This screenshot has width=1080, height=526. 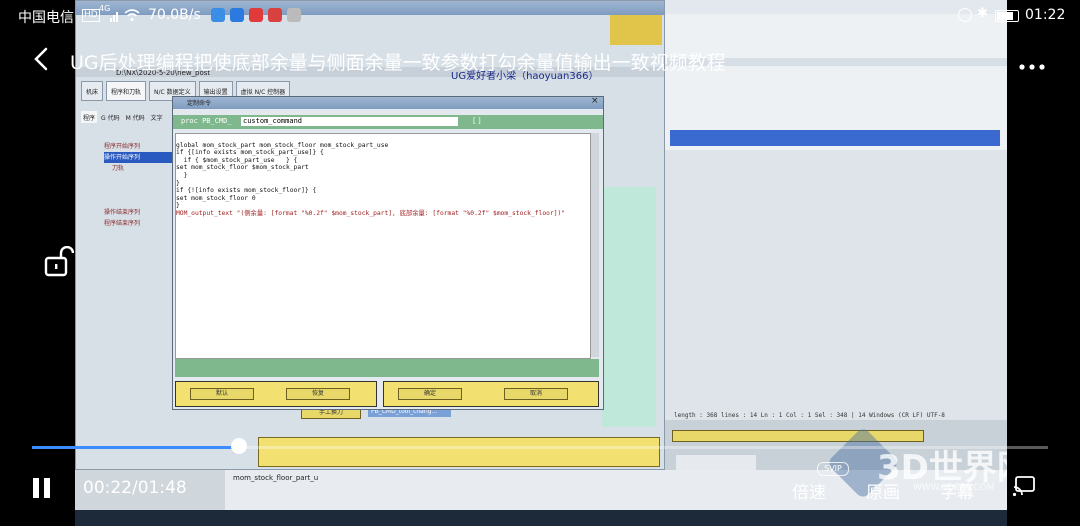 I want to click on code-line: set mom_stock_floor 0, so click(x=216, y=198).